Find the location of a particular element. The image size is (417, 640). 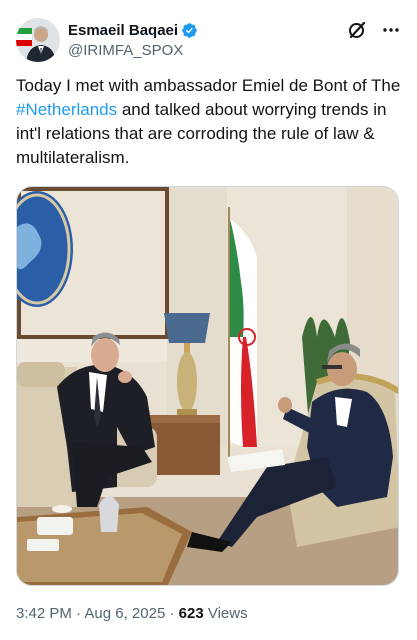

views-label: Views is located at coordinates (225, 613).